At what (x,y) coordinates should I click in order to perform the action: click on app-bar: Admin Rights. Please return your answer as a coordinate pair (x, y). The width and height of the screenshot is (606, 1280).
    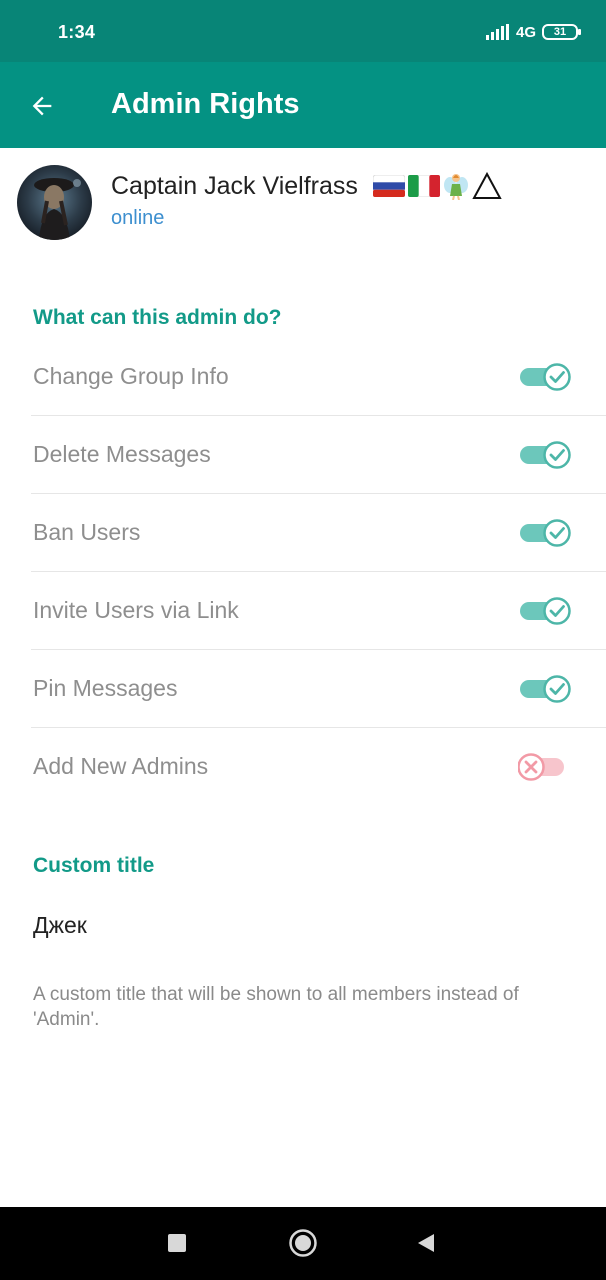
    Looking at the image, I should click on (303, 105).